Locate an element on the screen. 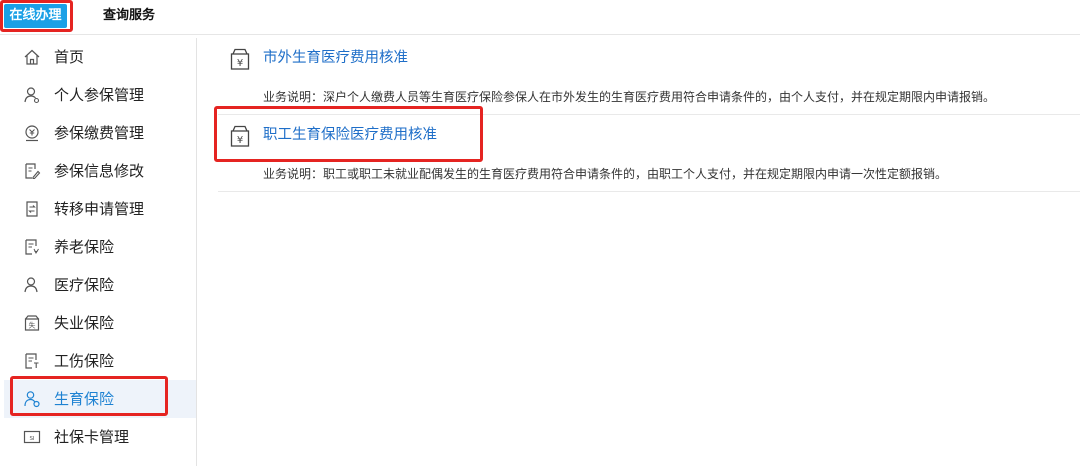  sidebar-item-transfer: 转移申请管理 is located at coordinates (100, 209).